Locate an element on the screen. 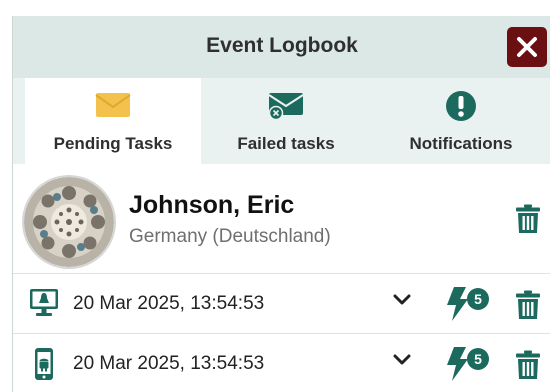 This screenshot has height=392, width=550. envelope-failed-icon is located at coordinates (286, 106).